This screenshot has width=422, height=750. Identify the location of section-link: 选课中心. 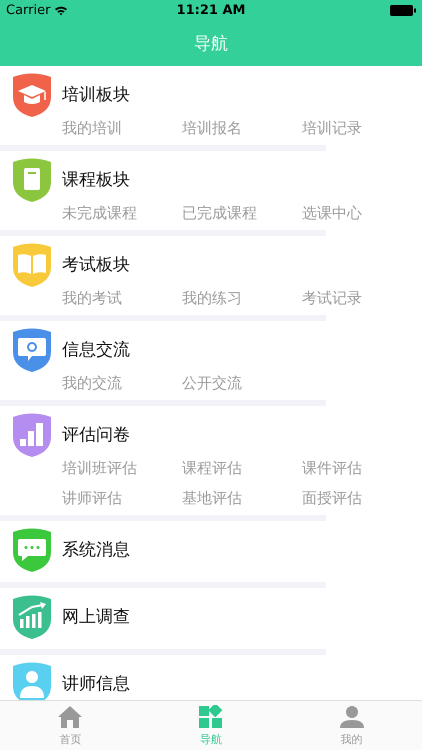
(332, 213).